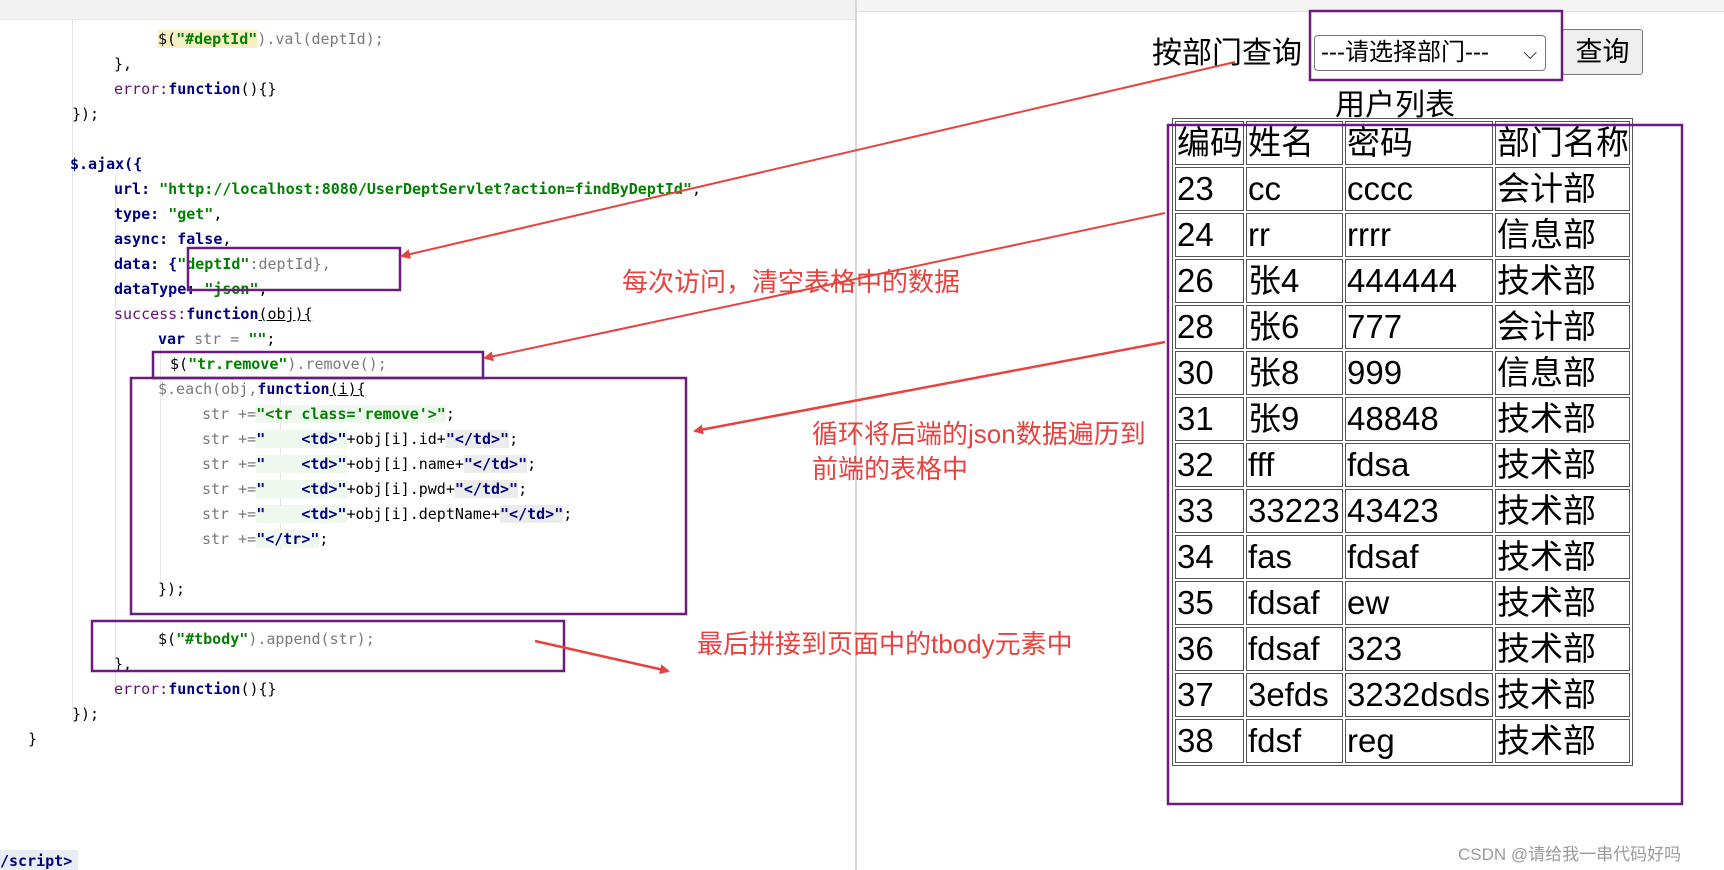  What do you see at coordinates (172, 239) in the screenshot?
I see `code-line: async: false,` at bounding box center [172, 239].